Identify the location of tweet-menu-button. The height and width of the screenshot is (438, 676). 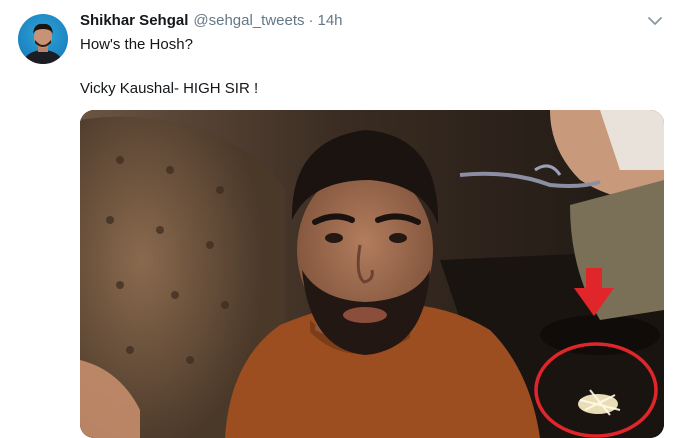
(655, 21).